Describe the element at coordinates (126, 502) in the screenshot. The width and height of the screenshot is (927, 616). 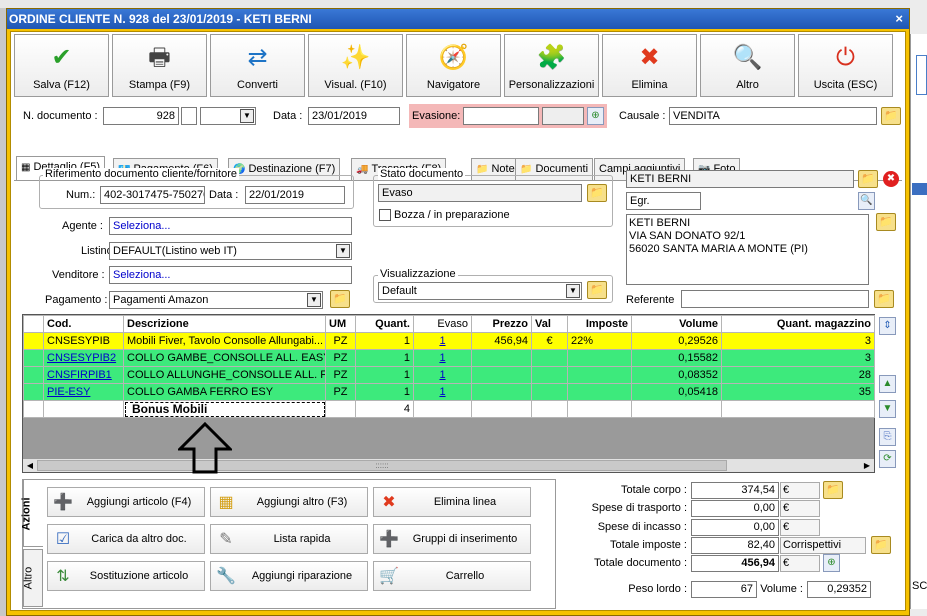
I see `action-button-0: ➕ Aggiungi articolo (F4)` at that location.